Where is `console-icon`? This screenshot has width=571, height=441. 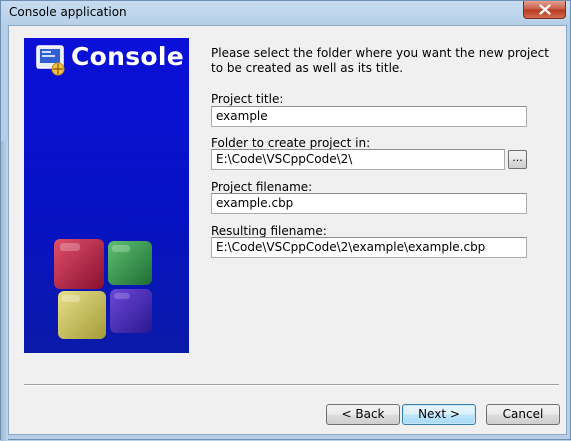
console-icon is located at coordinates (50, 60).